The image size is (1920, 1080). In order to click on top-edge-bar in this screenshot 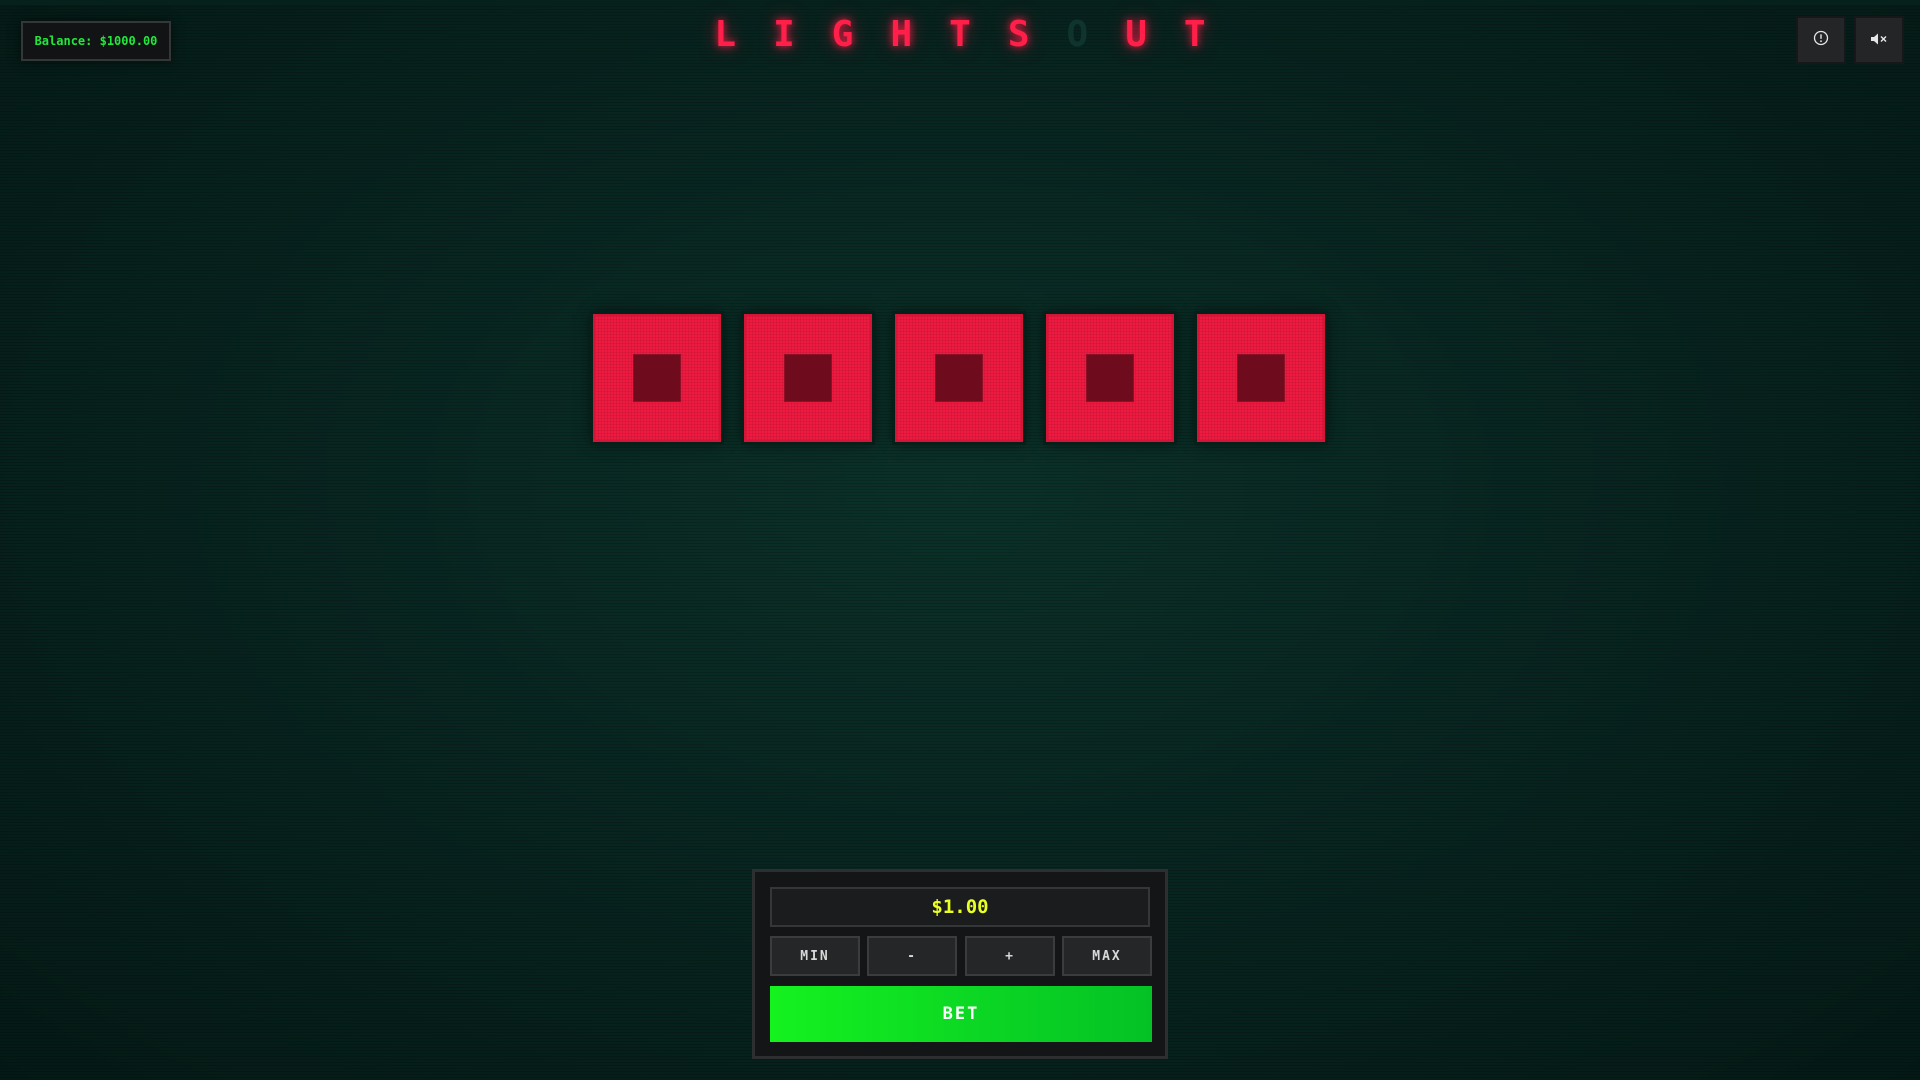, I will do `click(960, 2)`.